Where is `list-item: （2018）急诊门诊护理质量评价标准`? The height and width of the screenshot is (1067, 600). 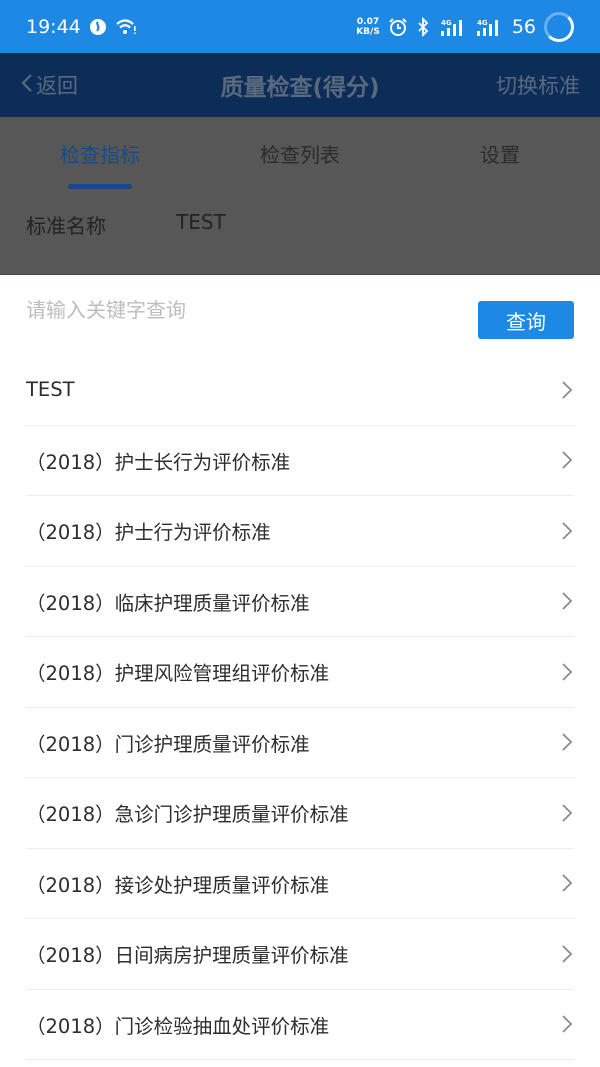 list-item: （2018）急诊门诊护理质量评价标准 is located at coordinates (300, 813).